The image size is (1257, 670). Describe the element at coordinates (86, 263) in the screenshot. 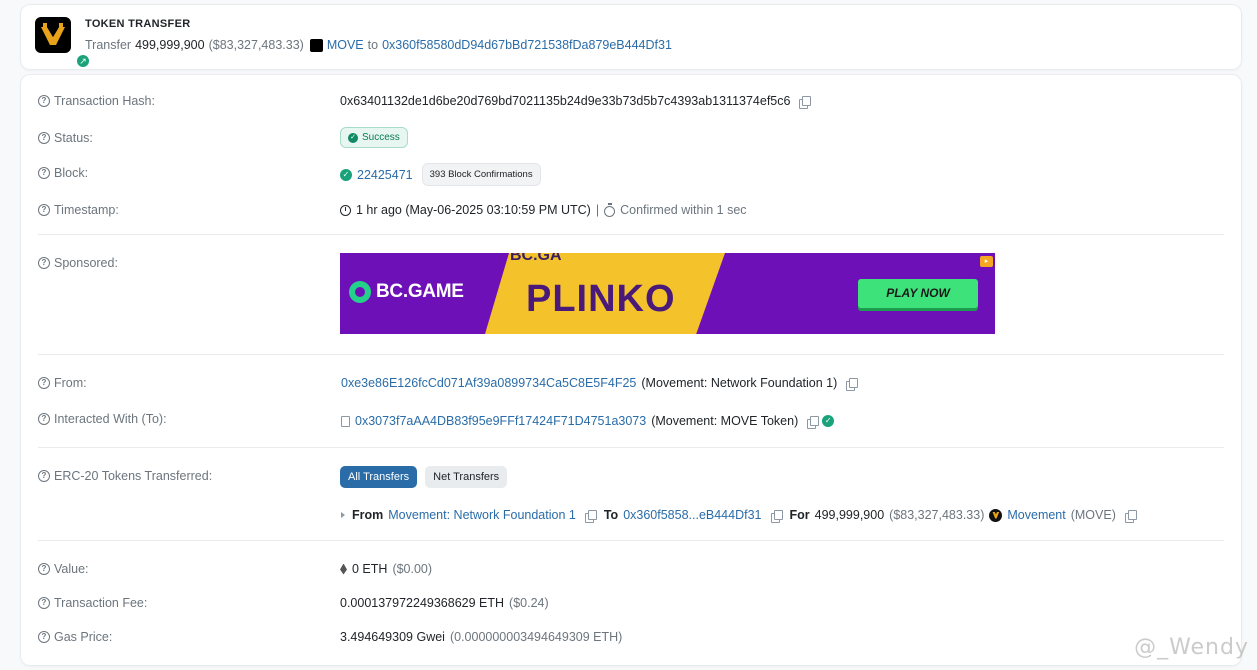

I see `sponsored-label: Sponsored:` at that location.